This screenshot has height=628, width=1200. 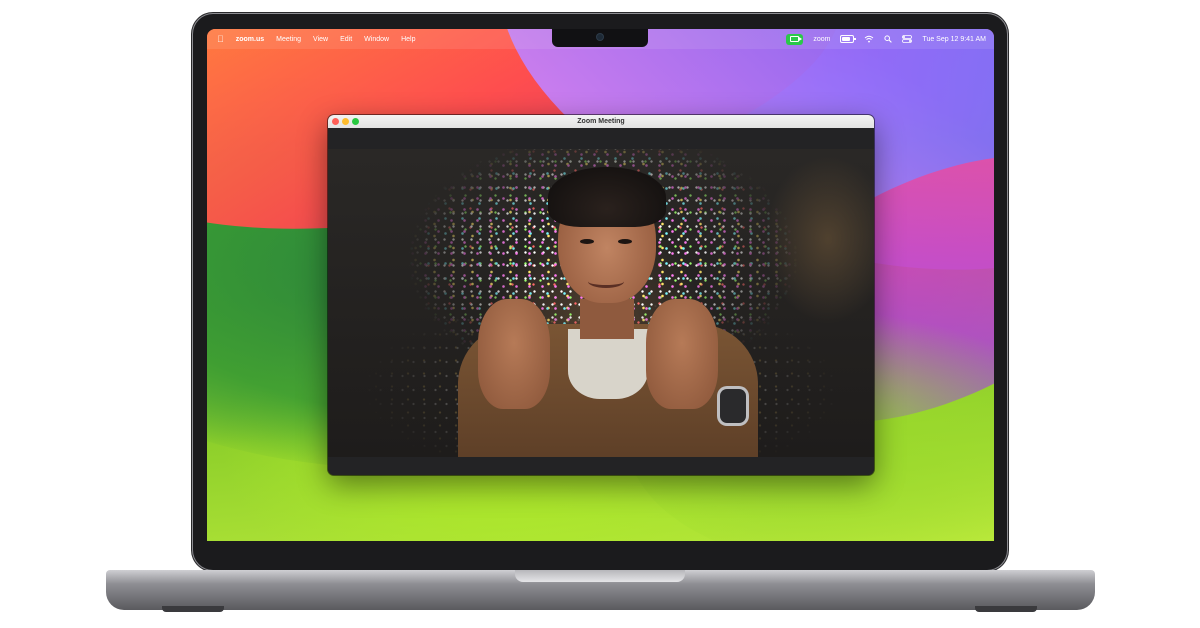 What do you see at coordinates (607, 197) in the screenshot?
I see `participant-hair` at bounding box center [607, 197].